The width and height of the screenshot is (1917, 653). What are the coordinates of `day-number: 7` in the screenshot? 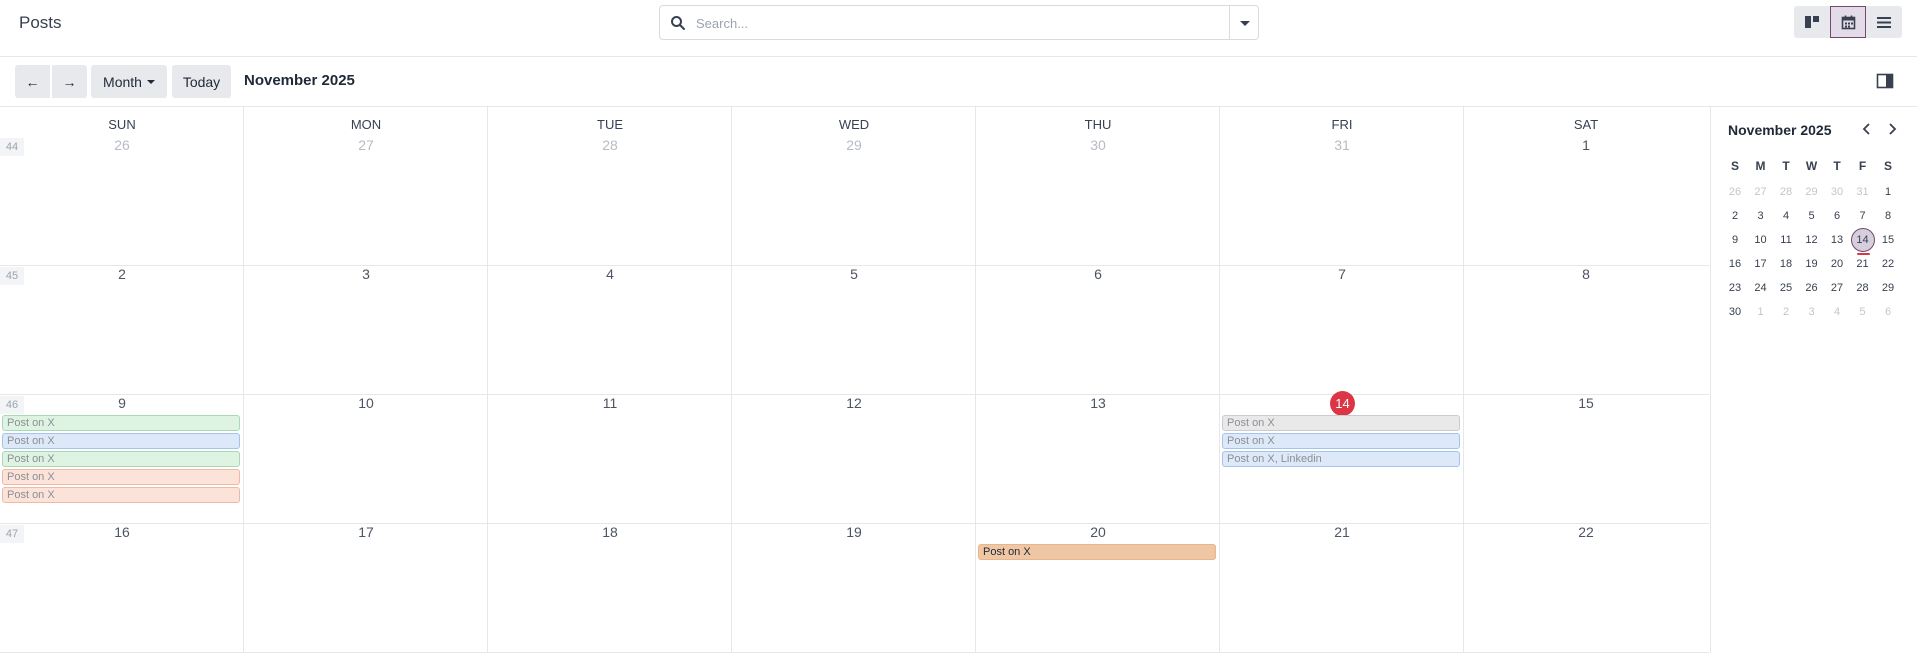 It's located at (1342, 274).